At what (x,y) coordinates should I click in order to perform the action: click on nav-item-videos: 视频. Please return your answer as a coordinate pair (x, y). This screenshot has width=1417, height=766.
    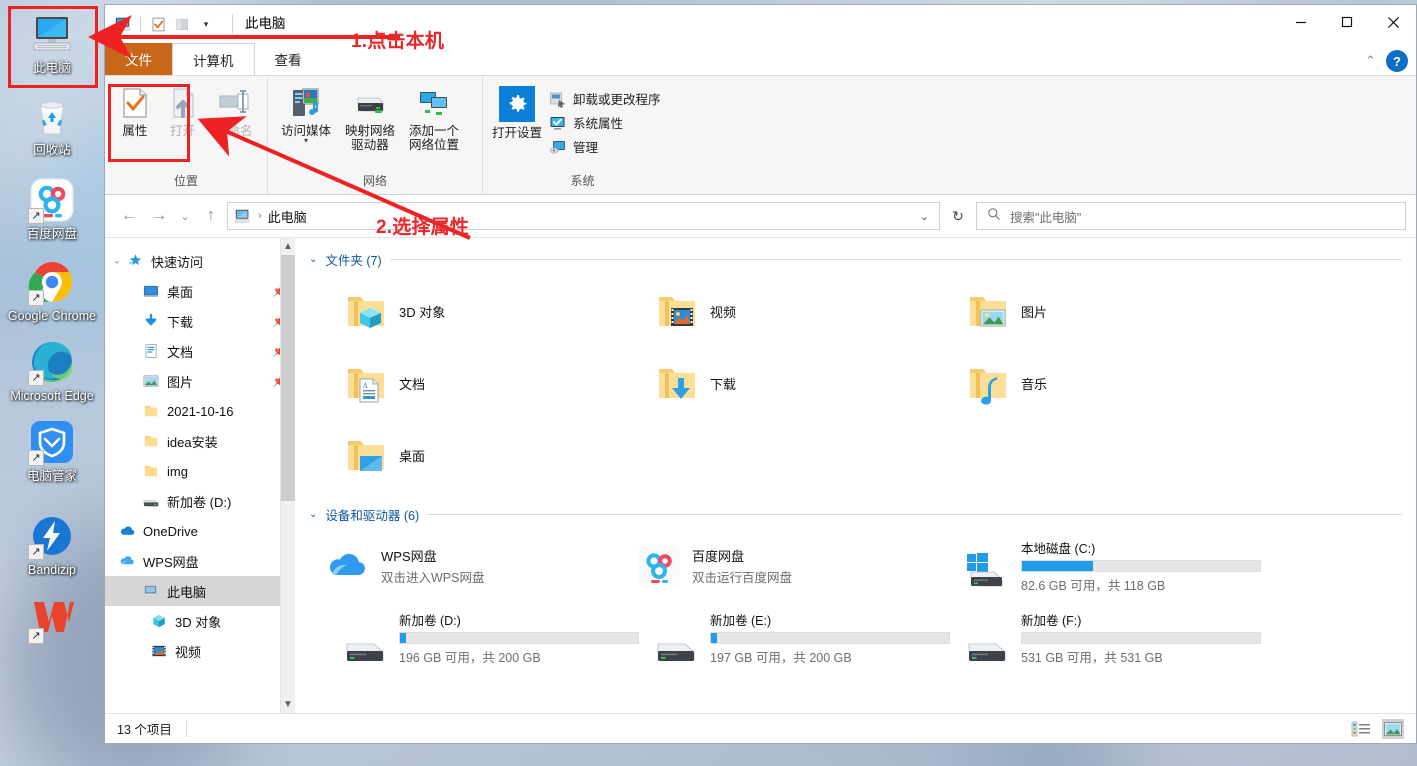
    Looking at the image, I should click on (200, 651).